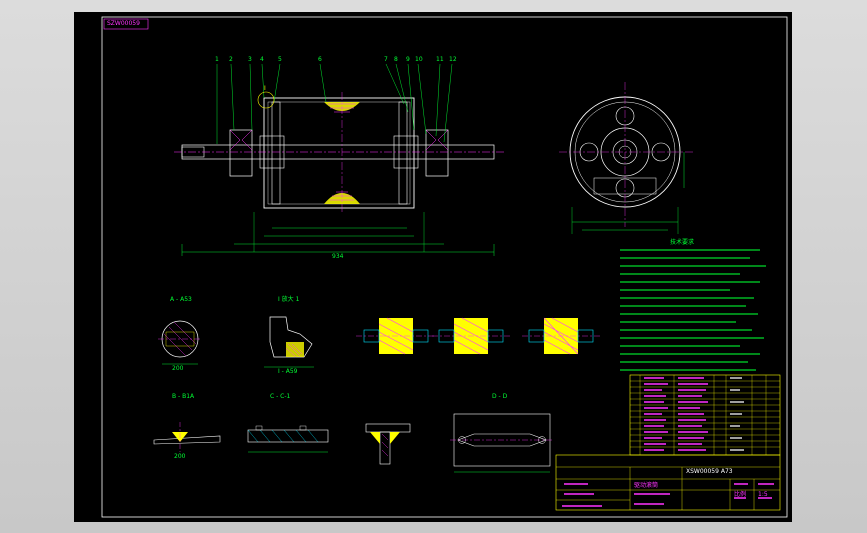  I want to click on title-block-code: XSW00059 A73, so click(709, 471).